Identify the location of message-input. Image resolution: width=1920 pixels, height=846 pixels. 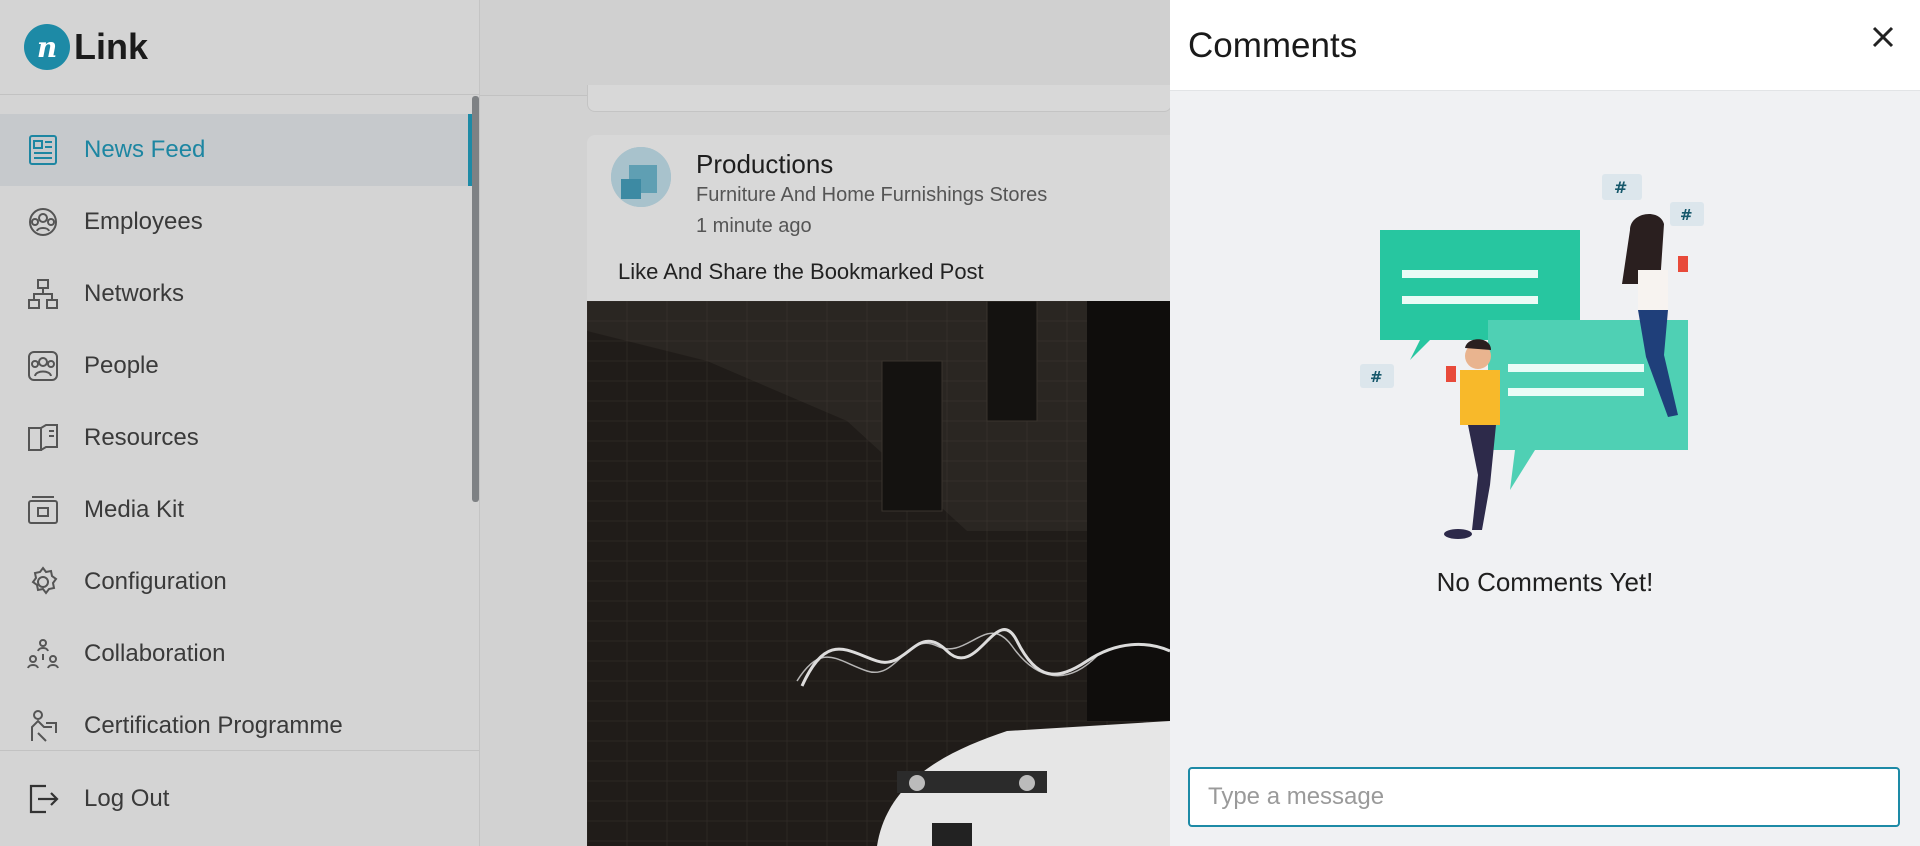
(1544, 797).